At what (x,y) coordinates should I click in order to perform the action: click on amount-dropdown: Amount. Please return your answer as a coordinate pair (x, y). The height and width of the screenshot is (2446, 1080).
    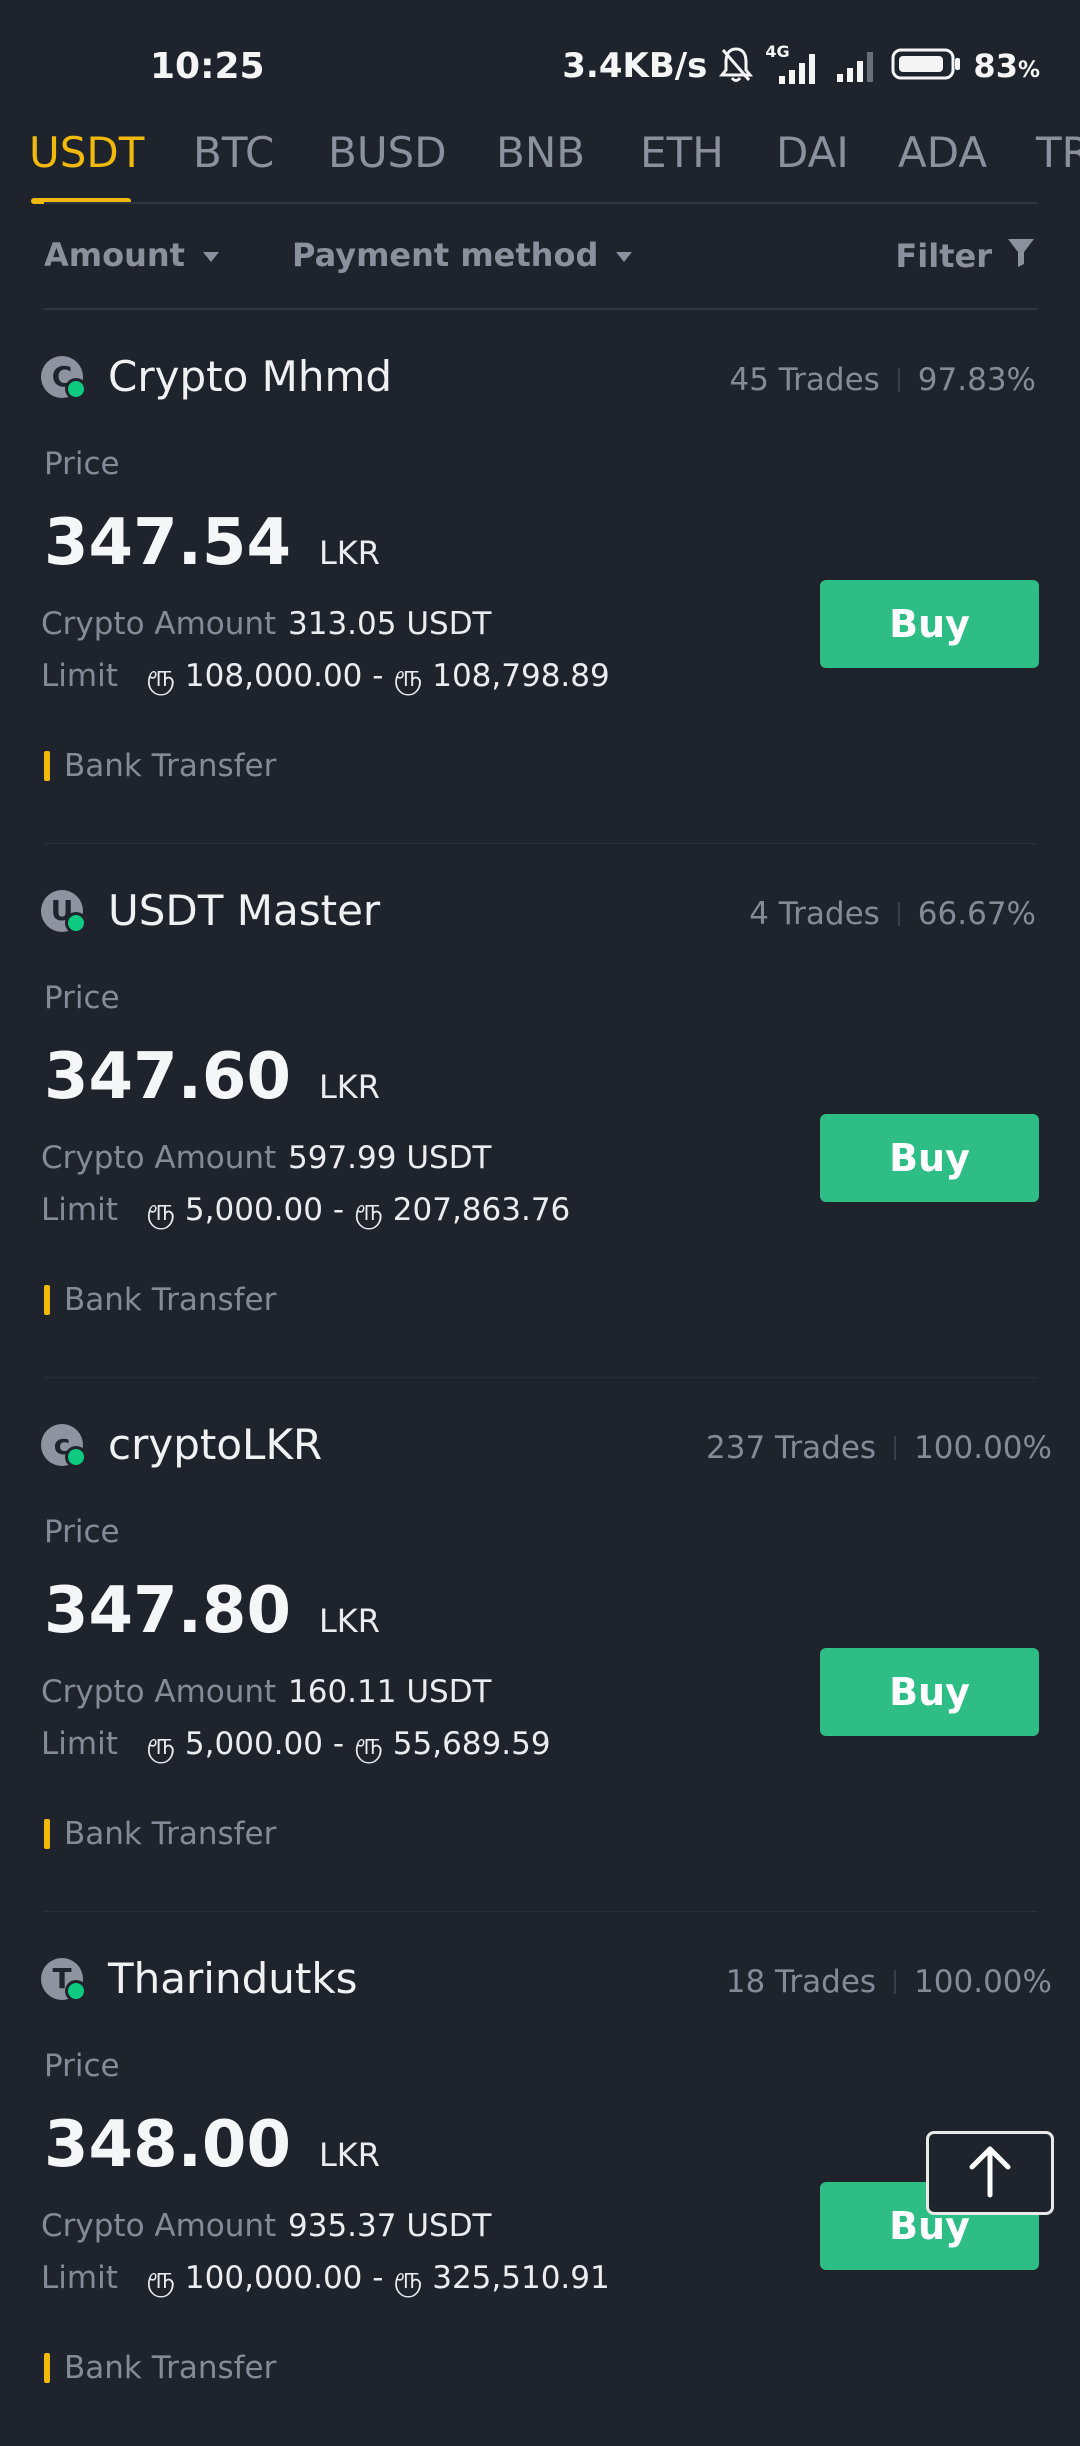
    Looking at the image, I should click on (131, 255).